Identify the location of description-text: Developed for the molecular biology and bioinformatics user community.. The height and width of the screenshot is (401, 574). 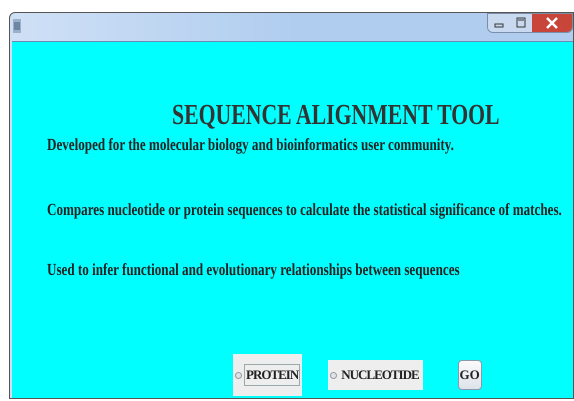
(250, 145).